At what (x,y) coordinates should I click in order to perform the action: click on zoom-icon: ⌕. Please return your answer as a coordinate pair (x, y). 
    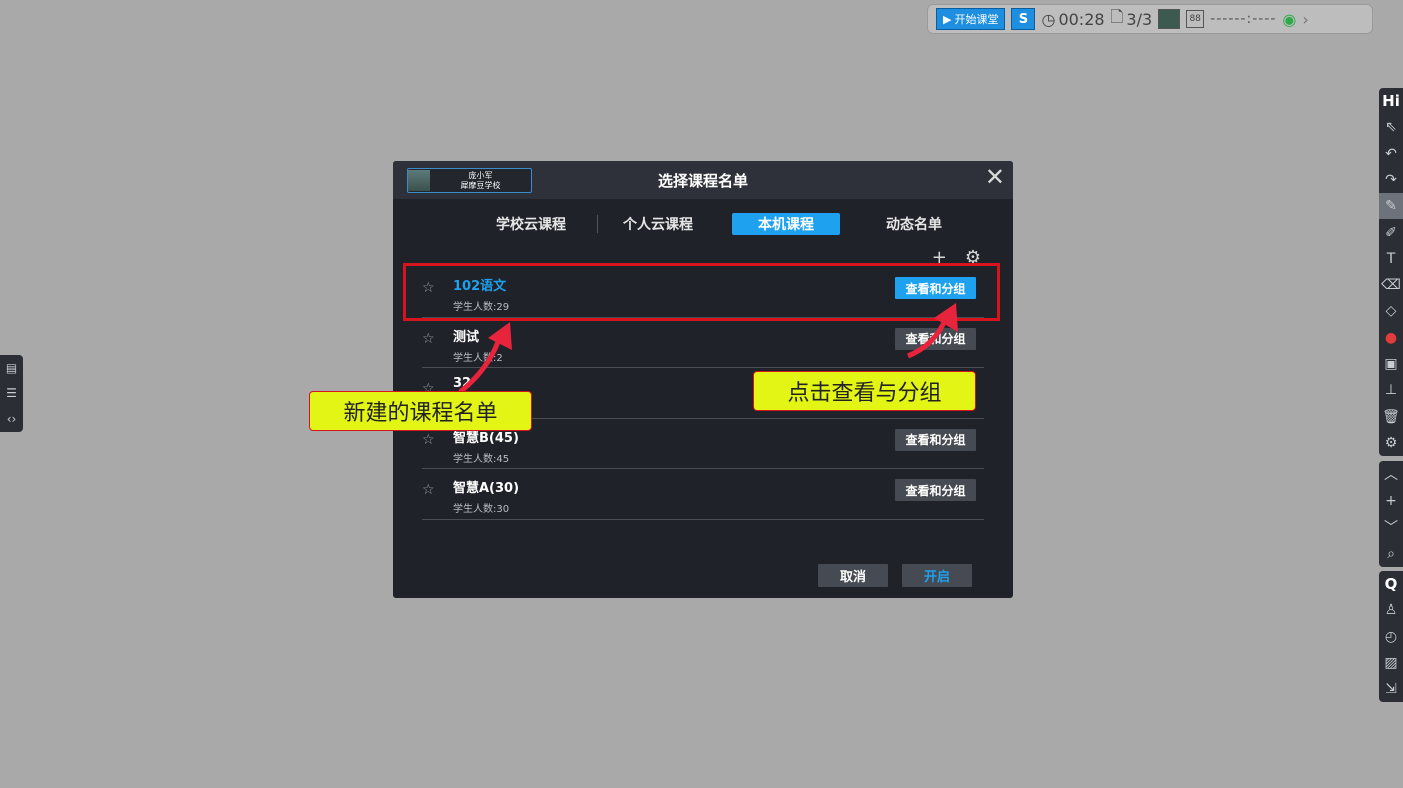
    Looking at the image, I should click on (1391, 554).